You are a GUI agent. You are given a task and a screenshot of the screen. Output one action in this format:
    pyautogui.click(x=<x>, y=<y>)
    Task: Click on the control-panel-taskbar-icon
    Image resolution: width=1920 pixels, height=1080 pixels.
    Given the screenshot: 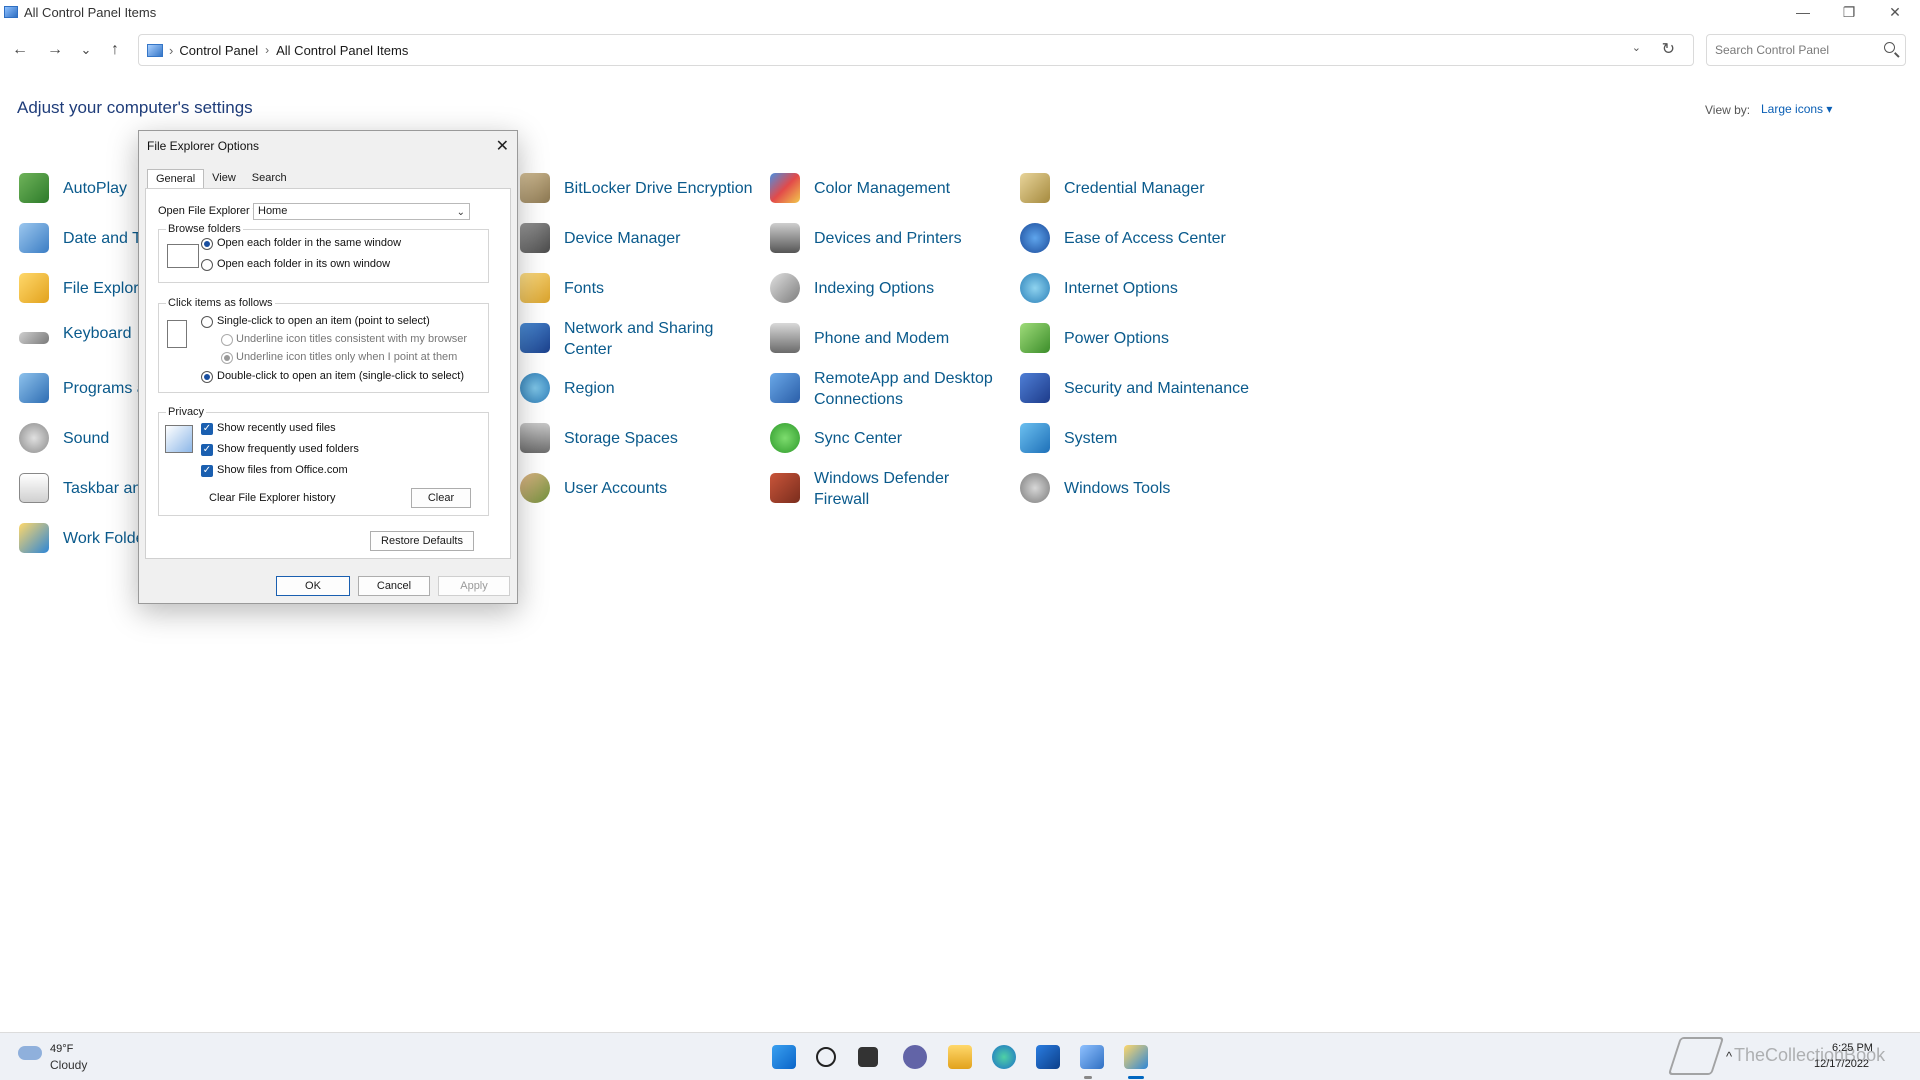 What is the action you would take?
    pyautogui.click(x=1092, y=1057)
    